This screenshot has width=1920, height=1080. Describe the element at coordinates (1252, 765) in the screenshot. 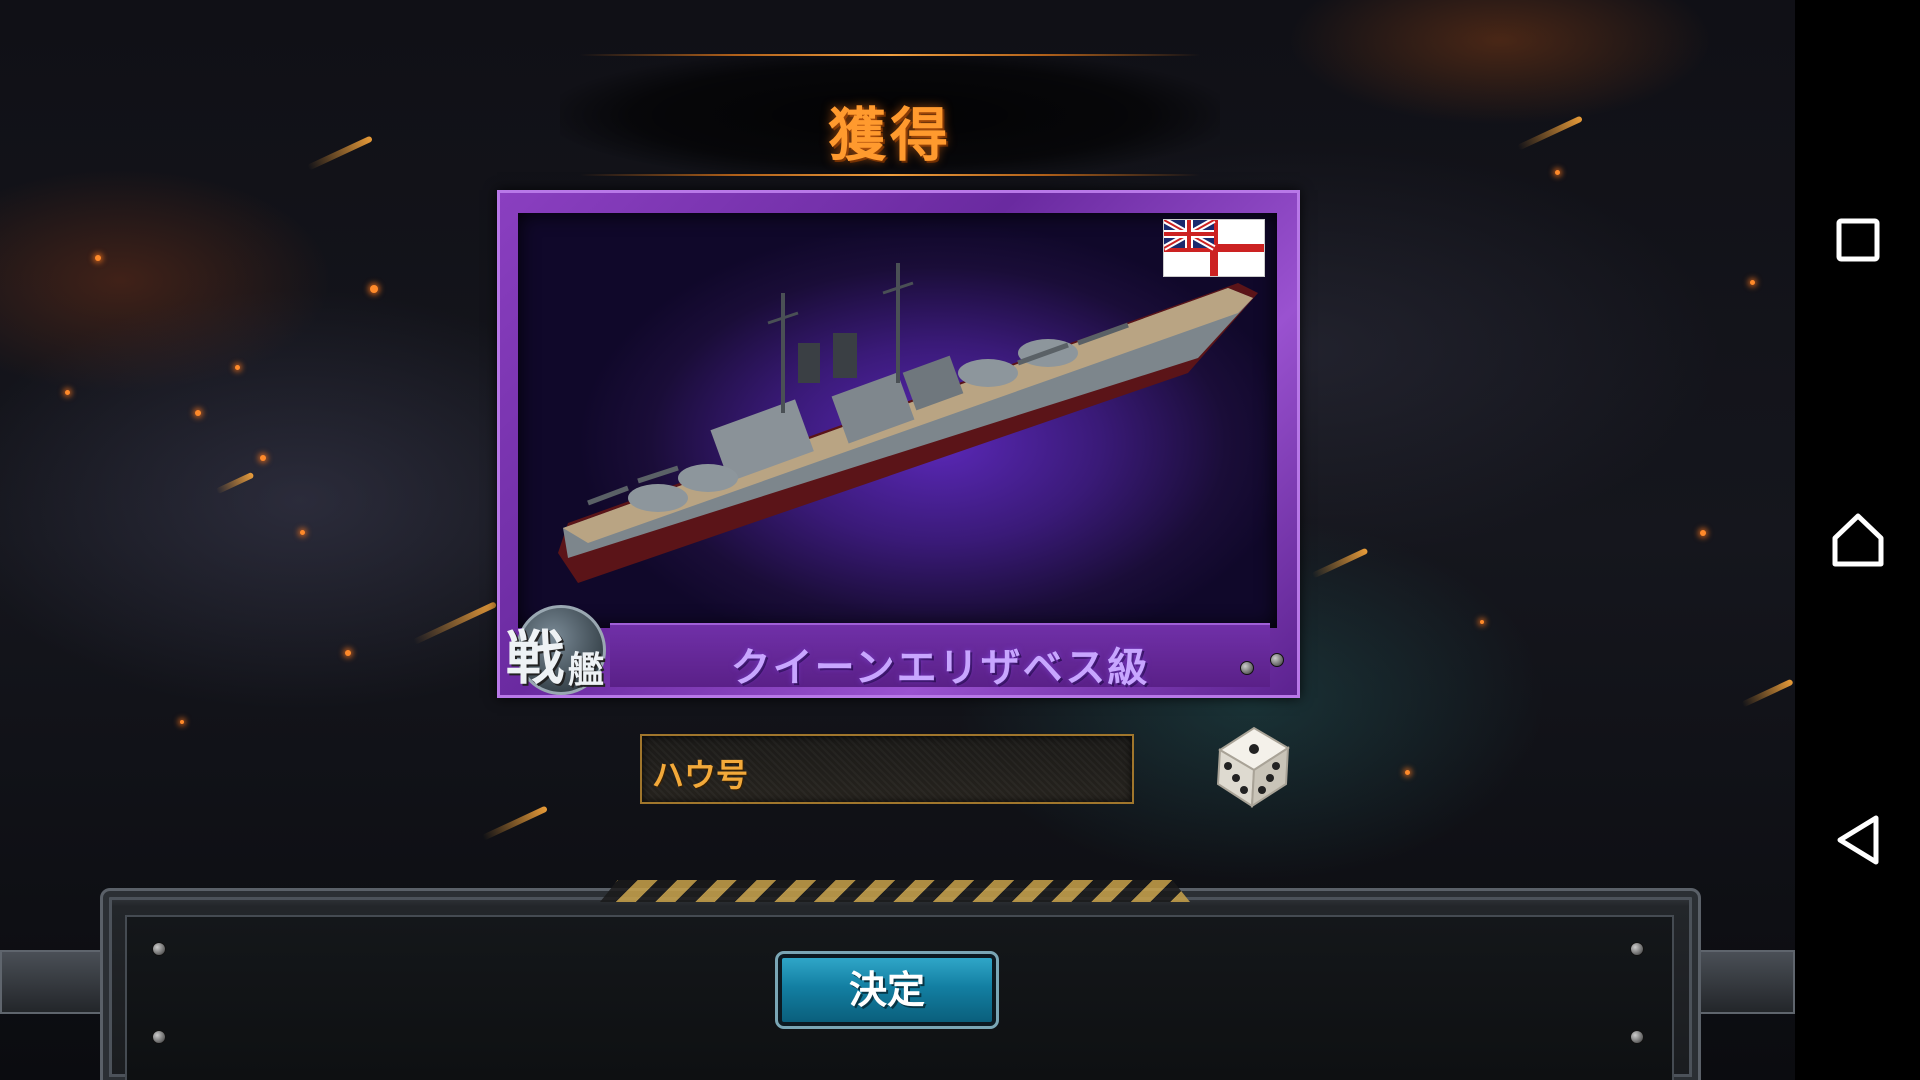

I see `dice-icon` at that location.